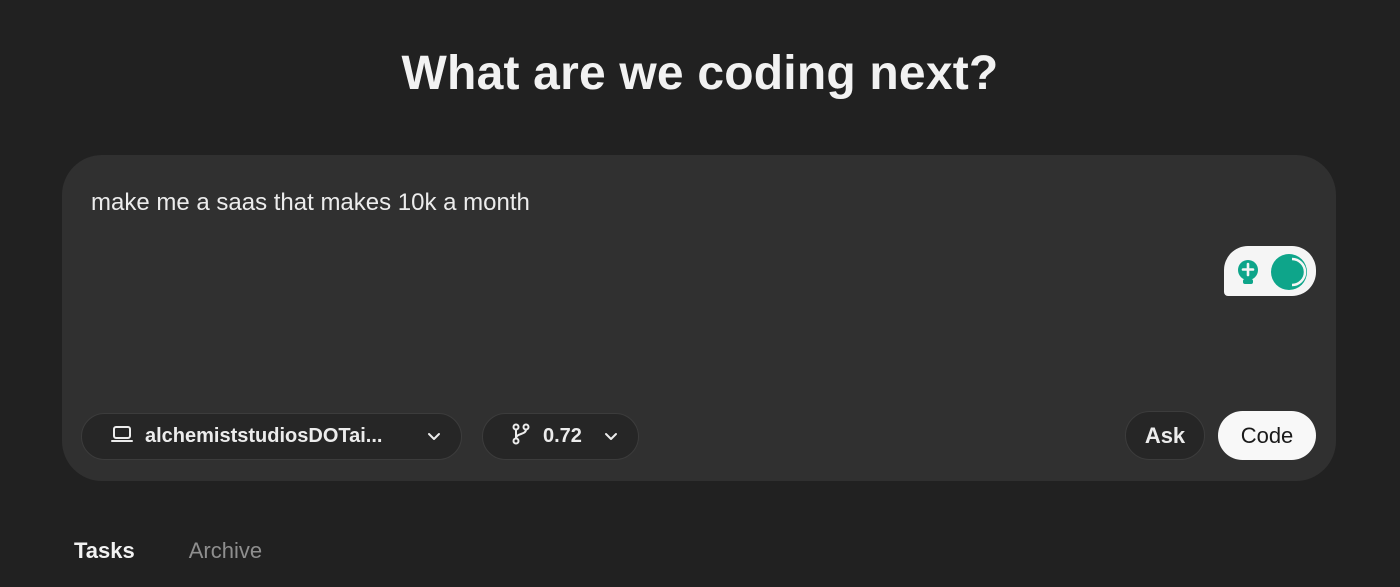  I want to click on extension-widget, so click(1270, 271).